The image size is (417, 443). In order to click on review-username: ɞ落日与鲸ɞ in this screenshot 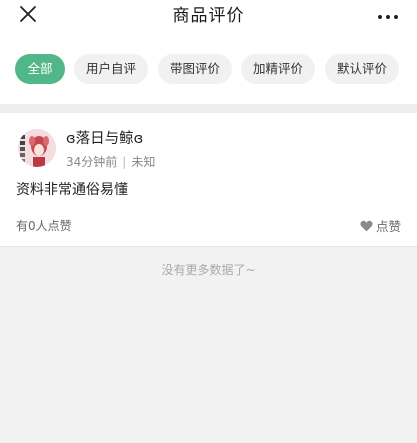, I will do `click(105, 139)`.